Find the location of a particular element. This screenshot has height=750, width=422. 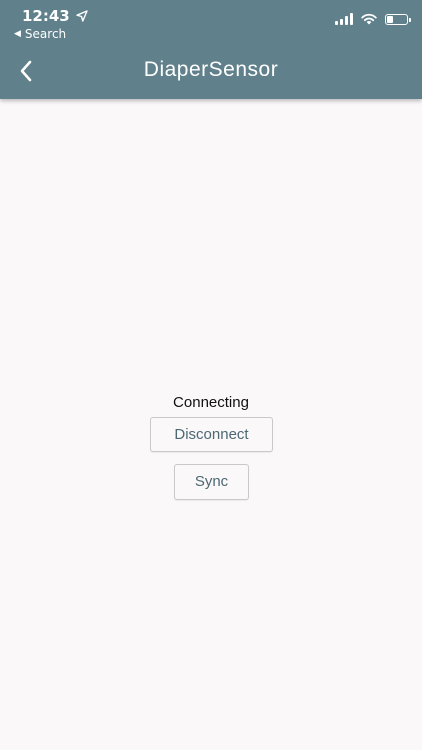

status-back-to-app: ◀ Search is located at coordinates (40, 34).